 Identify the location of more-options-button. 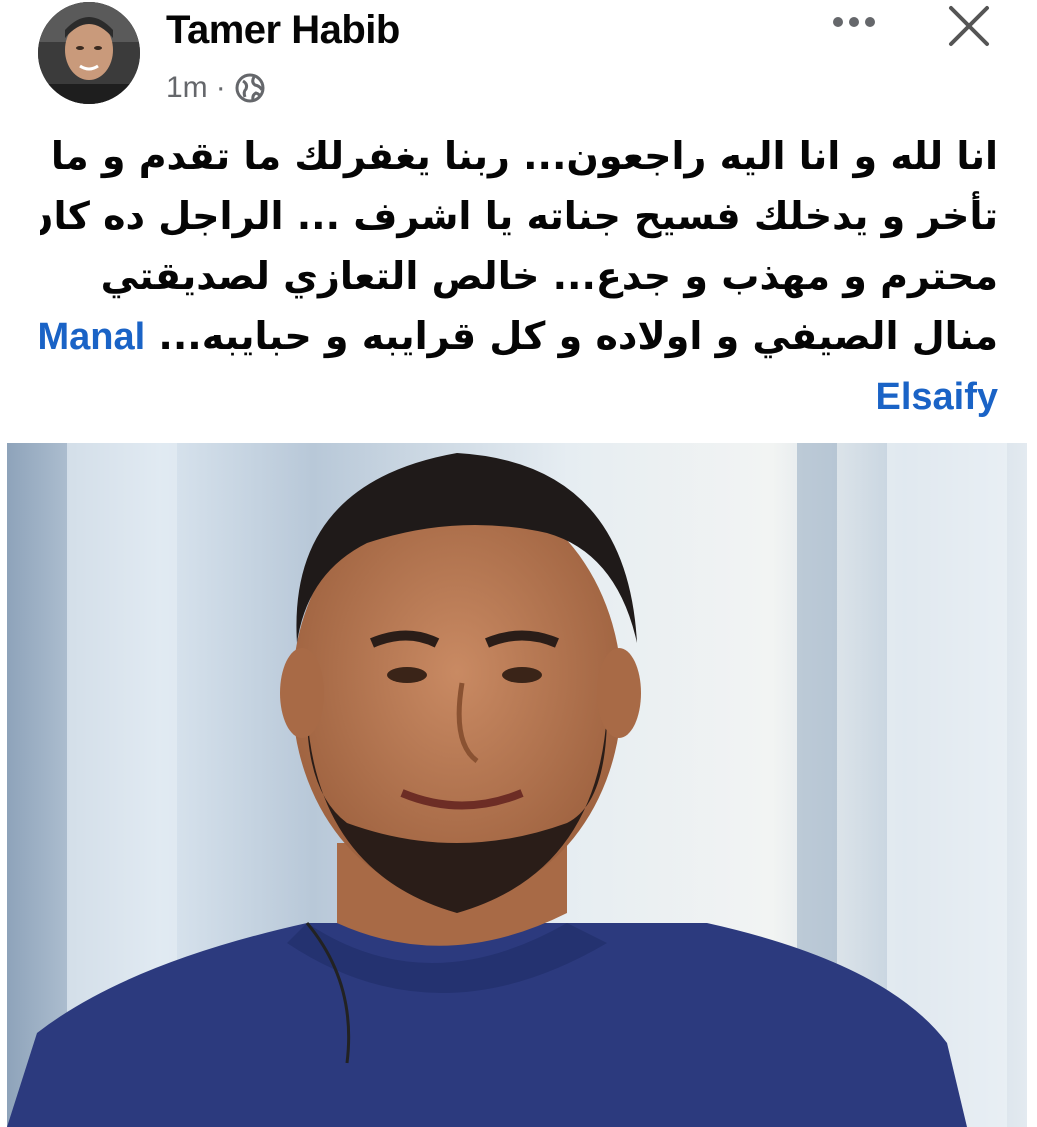
(854, 22).